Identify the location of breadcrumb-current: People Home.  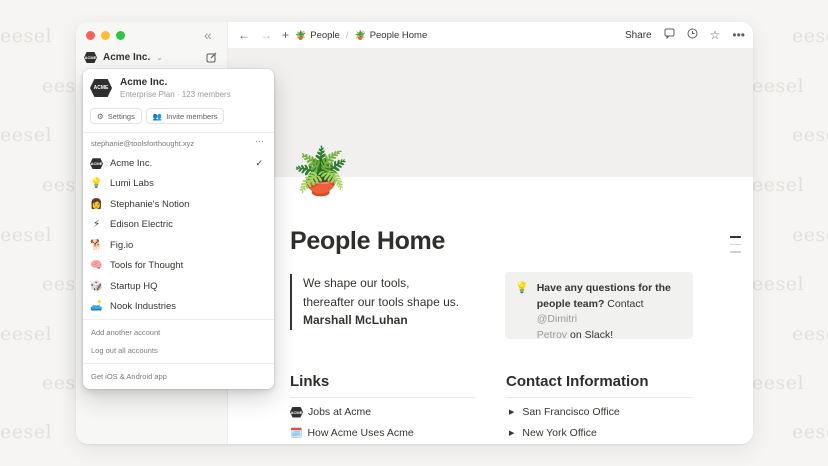
(399, 35).